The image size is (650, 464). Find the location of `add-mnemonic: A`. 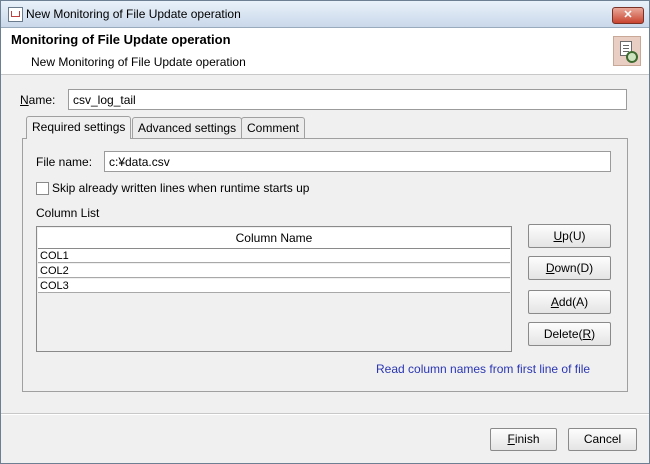

add-mnemonic: A is located at coordinates (554, 302).